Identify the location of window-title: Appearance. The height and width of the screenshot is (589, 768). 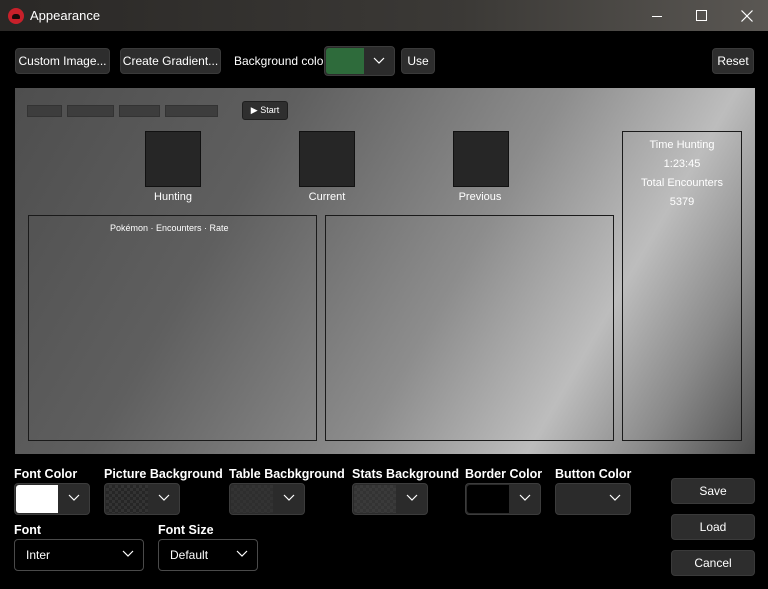
(65, 15).